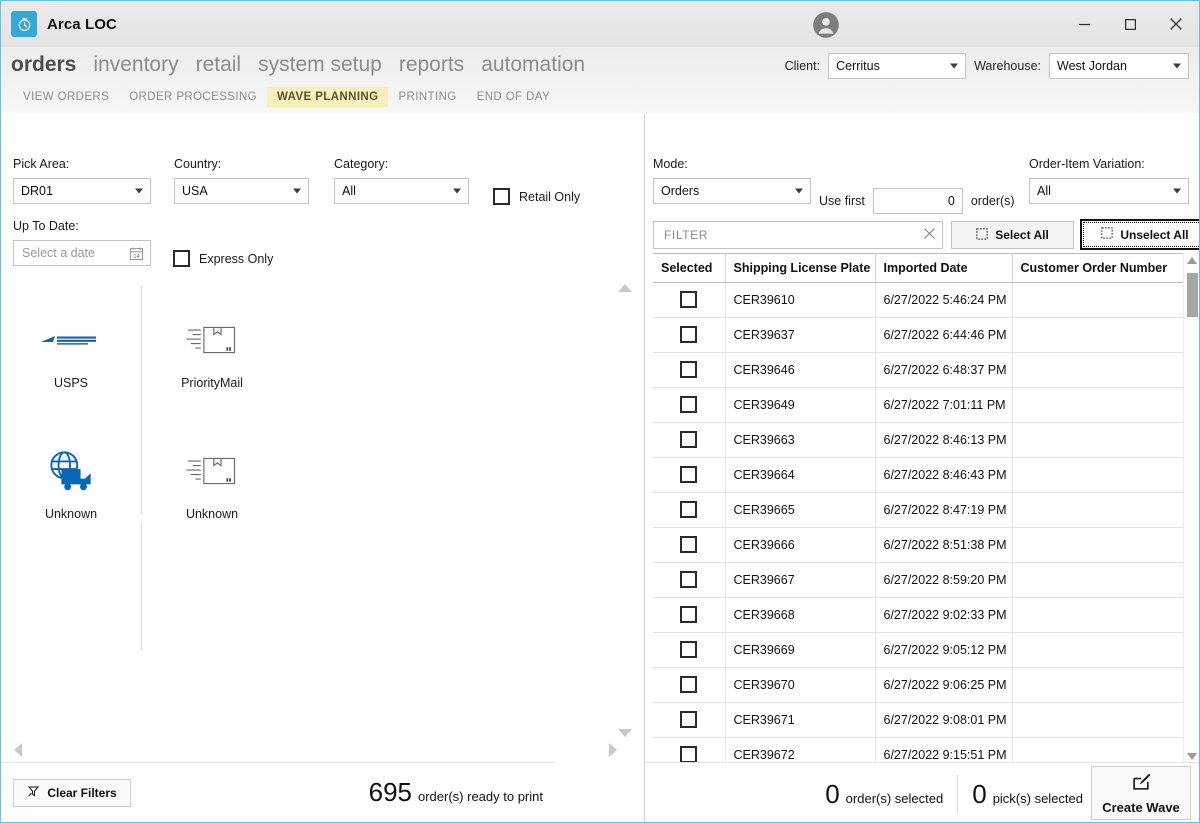 The width and height of the screenshot is (1200, 823). What do you see at coordinates (1139, 234) in the screenshot?
I see `unselect-all-button: Unselect All` at bounding box center [1139, 234].